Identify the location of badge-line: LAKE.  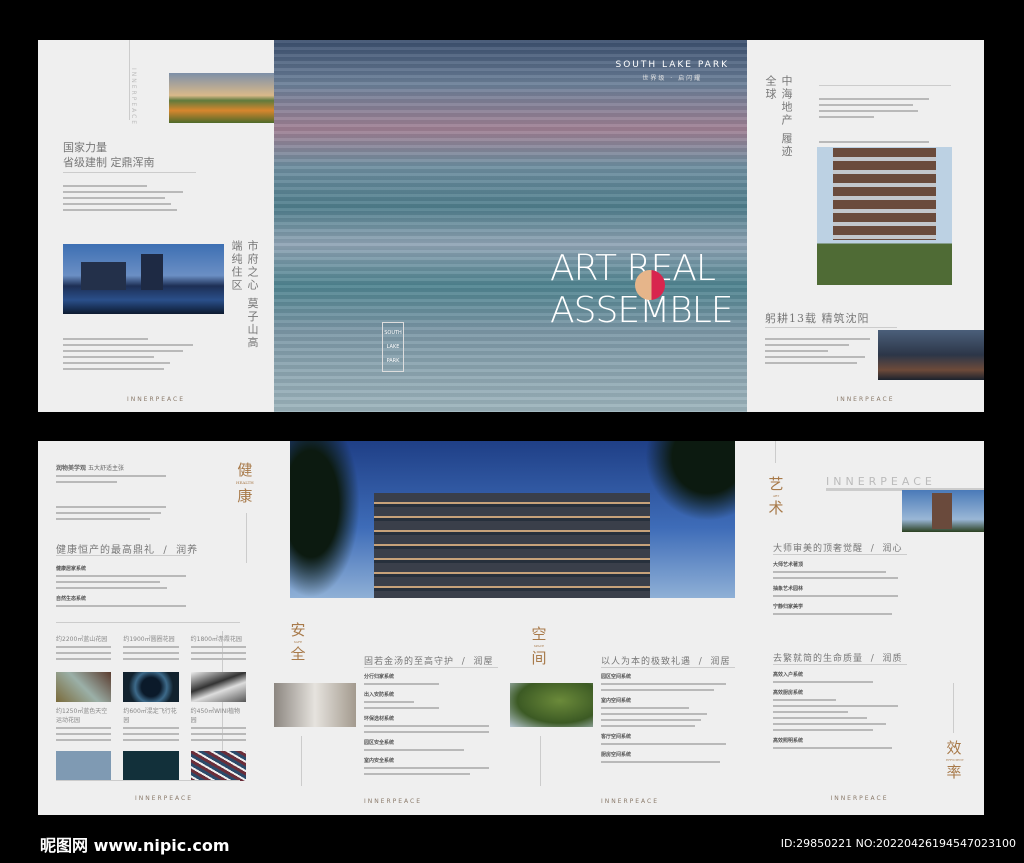
(393, 347).